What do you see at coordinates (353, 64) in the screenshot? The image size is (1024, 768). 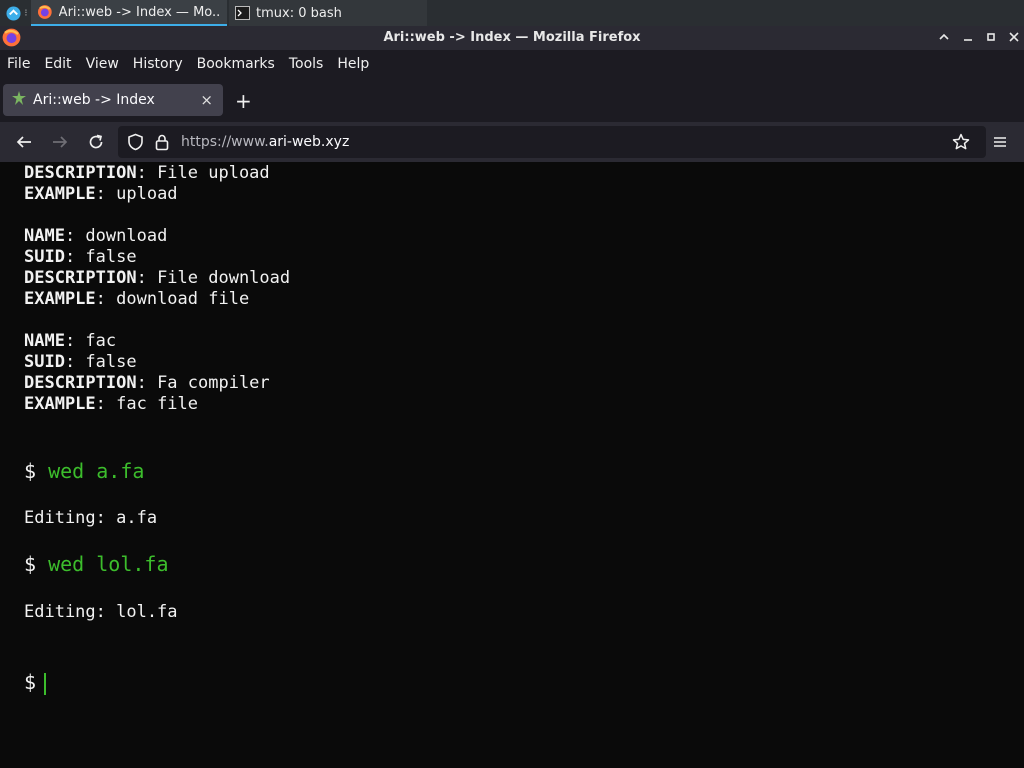 I see `menu-help: Help` at bounding box center [353, 64].